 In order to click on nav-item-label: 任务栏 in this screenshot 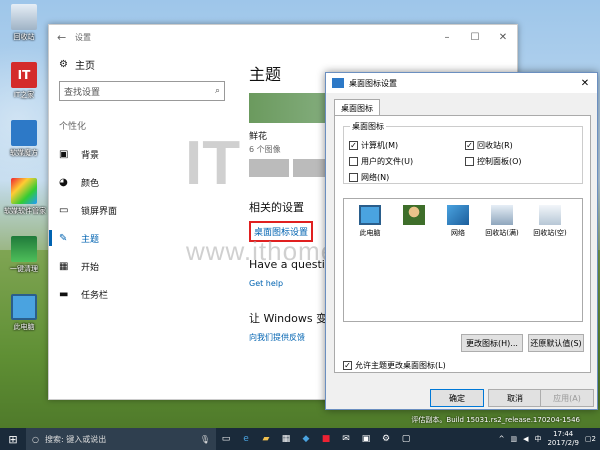, I will do `click(95, 295)`.